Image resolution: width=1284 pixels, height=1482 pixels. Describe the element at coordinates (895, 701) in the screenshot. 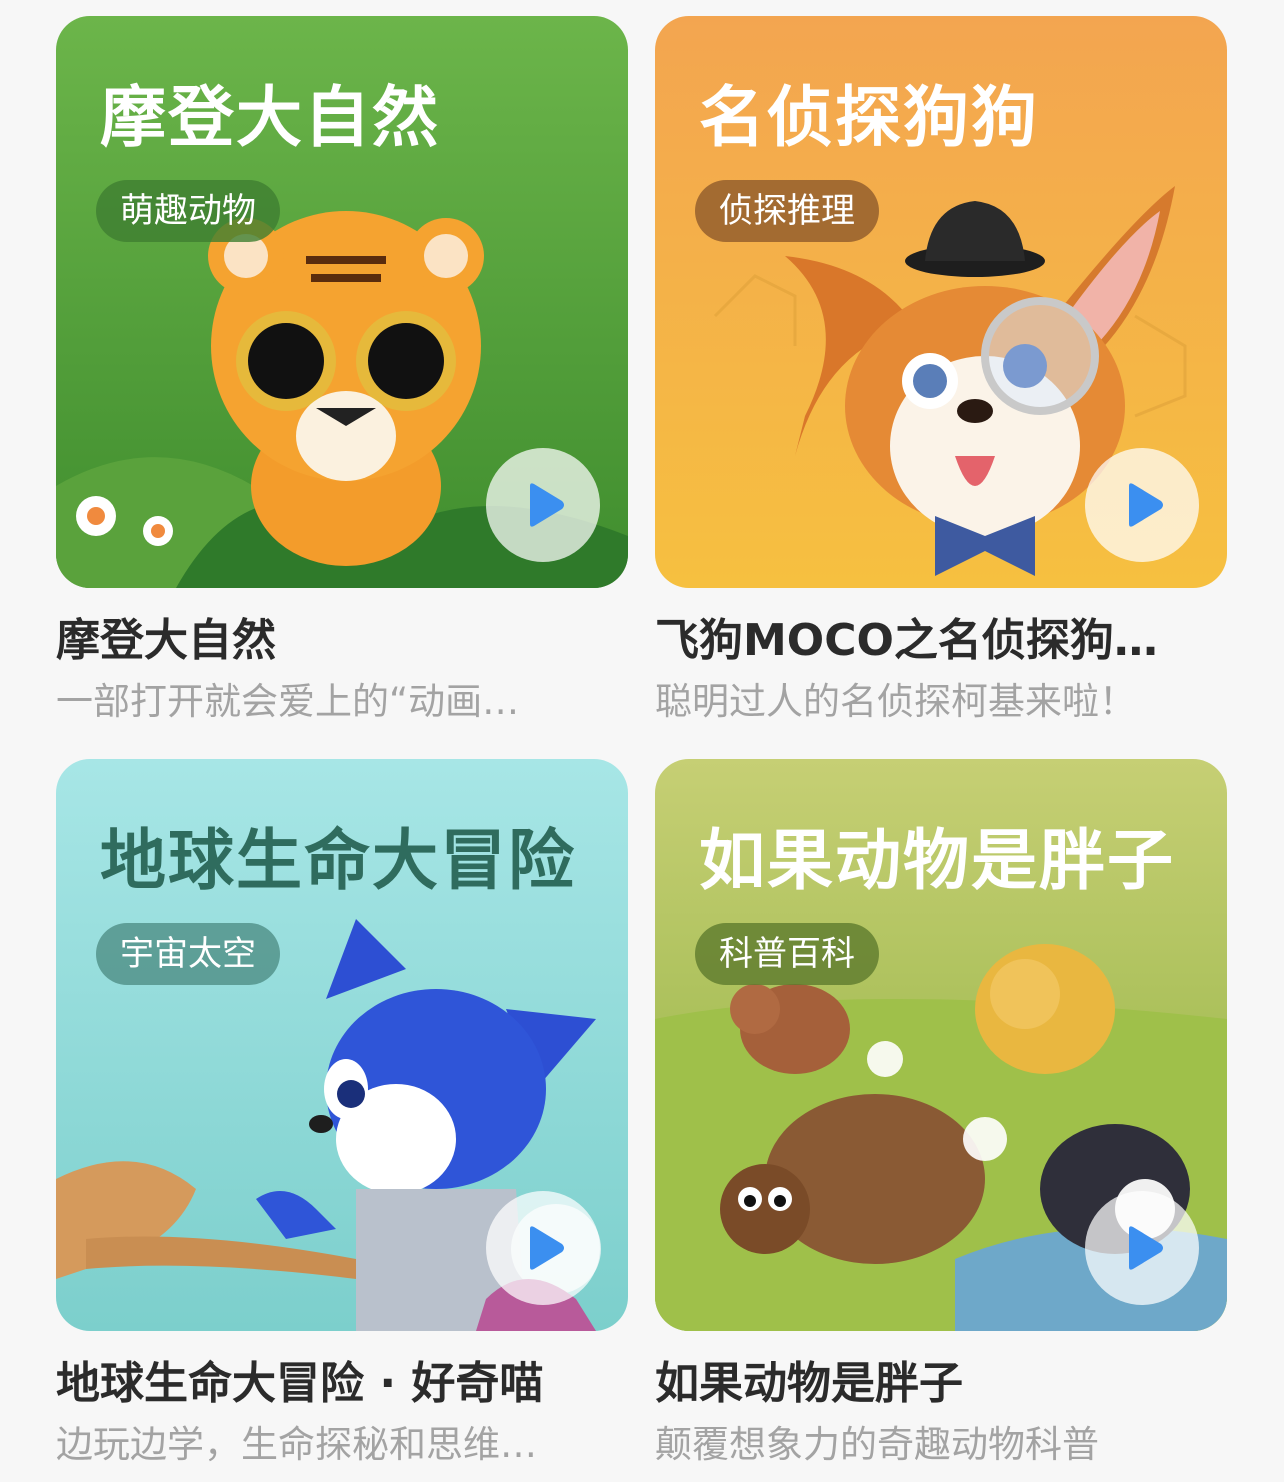

I see `video-description: 聪明过人的名侦探柯基来啦！` at that location.